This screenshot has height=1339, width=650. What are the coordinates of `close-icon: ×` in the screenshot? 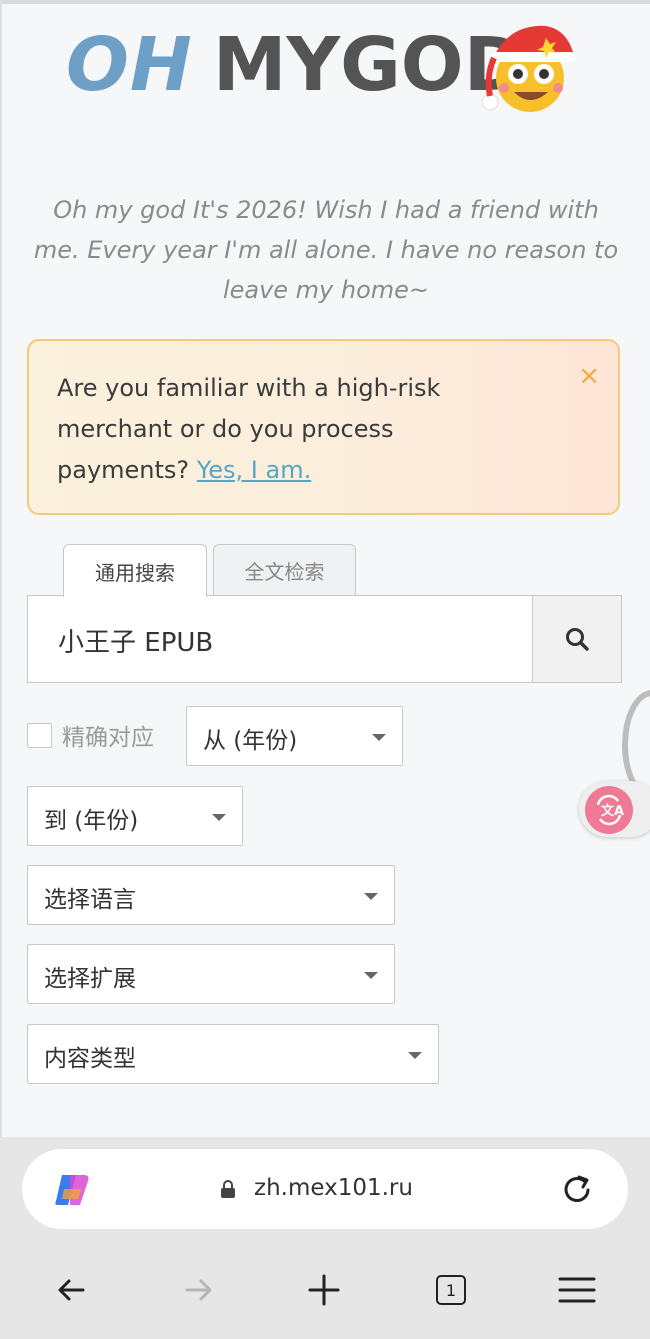 It's located at (589, 376).